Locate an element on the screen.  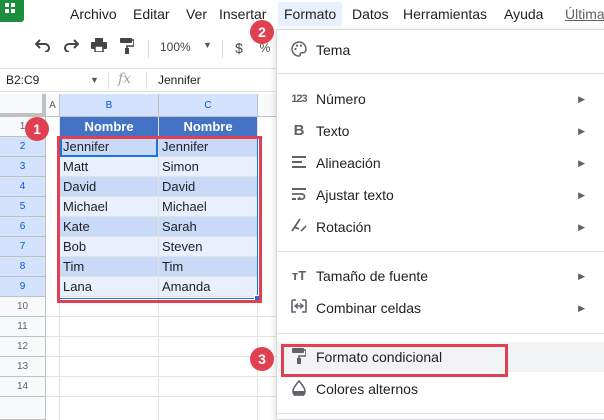
wrap-text-icon is located at coordinates (299, 195).